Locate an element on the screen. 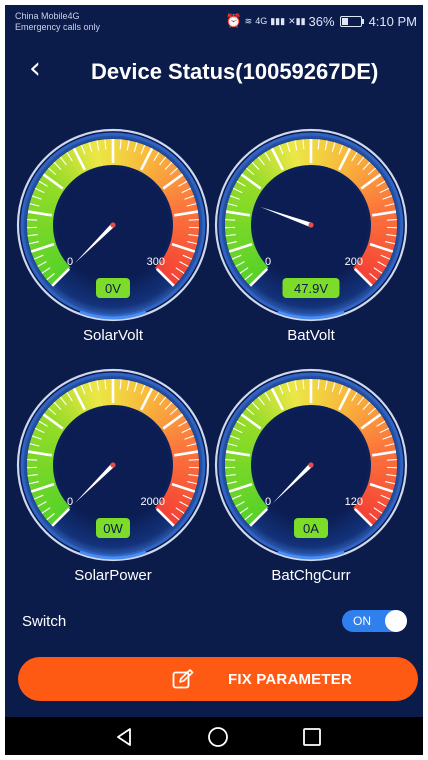 The height and width of the screenshot is (760, 428). fix-parameter-label: FIX PARAMETER is located at coordinates (290, 679).